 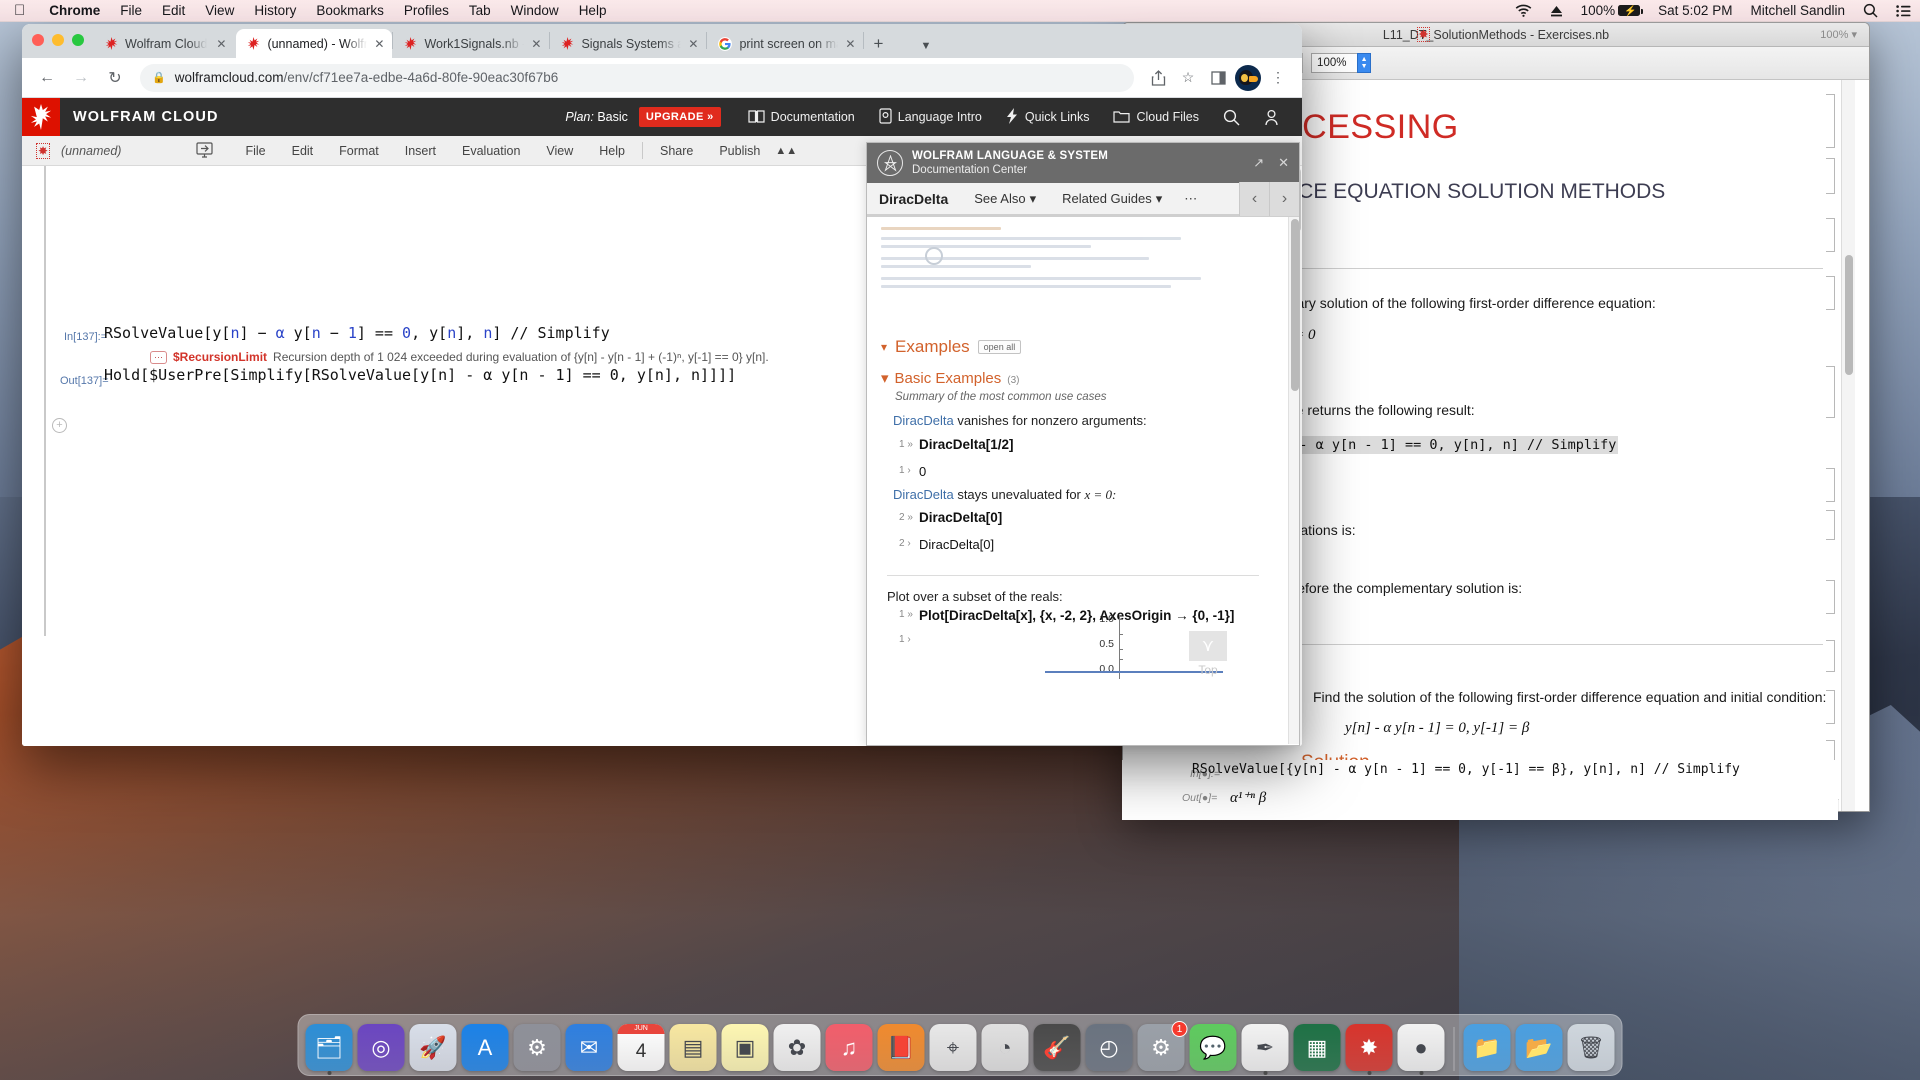 What do you see at coordinates (314, 43) in the screenshot?
I see `browser-tab-active: (unnamed) - Wolfram Cloud ✕` at bounding box center [314, 43].